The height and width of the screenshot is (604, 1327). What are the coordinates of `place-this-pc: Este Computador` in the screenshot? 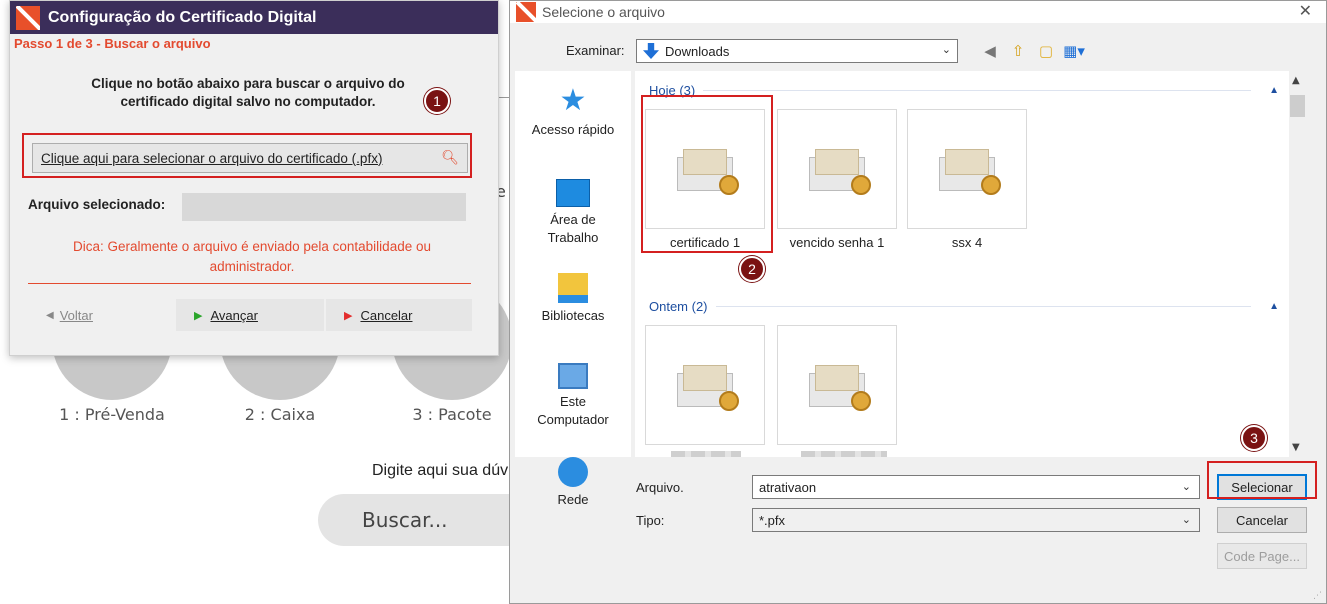 It's located at (573, 396).